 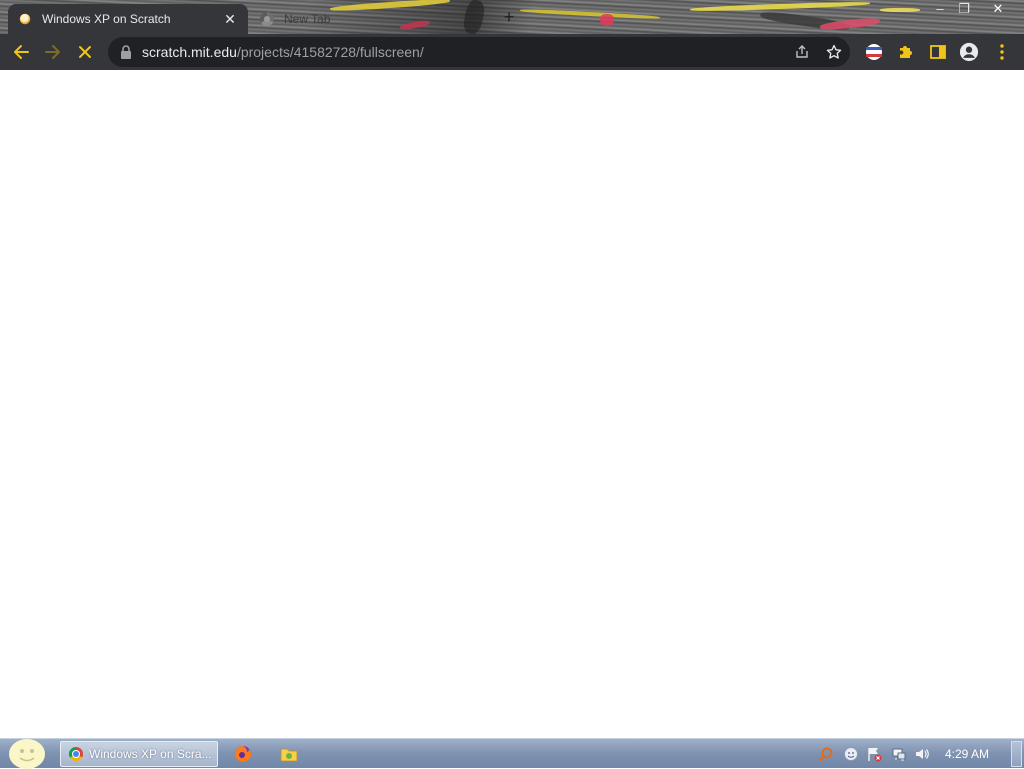 What do you see at coordinates (189, 52) in the screenshot?
I see `url-host: scratch.mit.edu` at bounding box center [189, 52].